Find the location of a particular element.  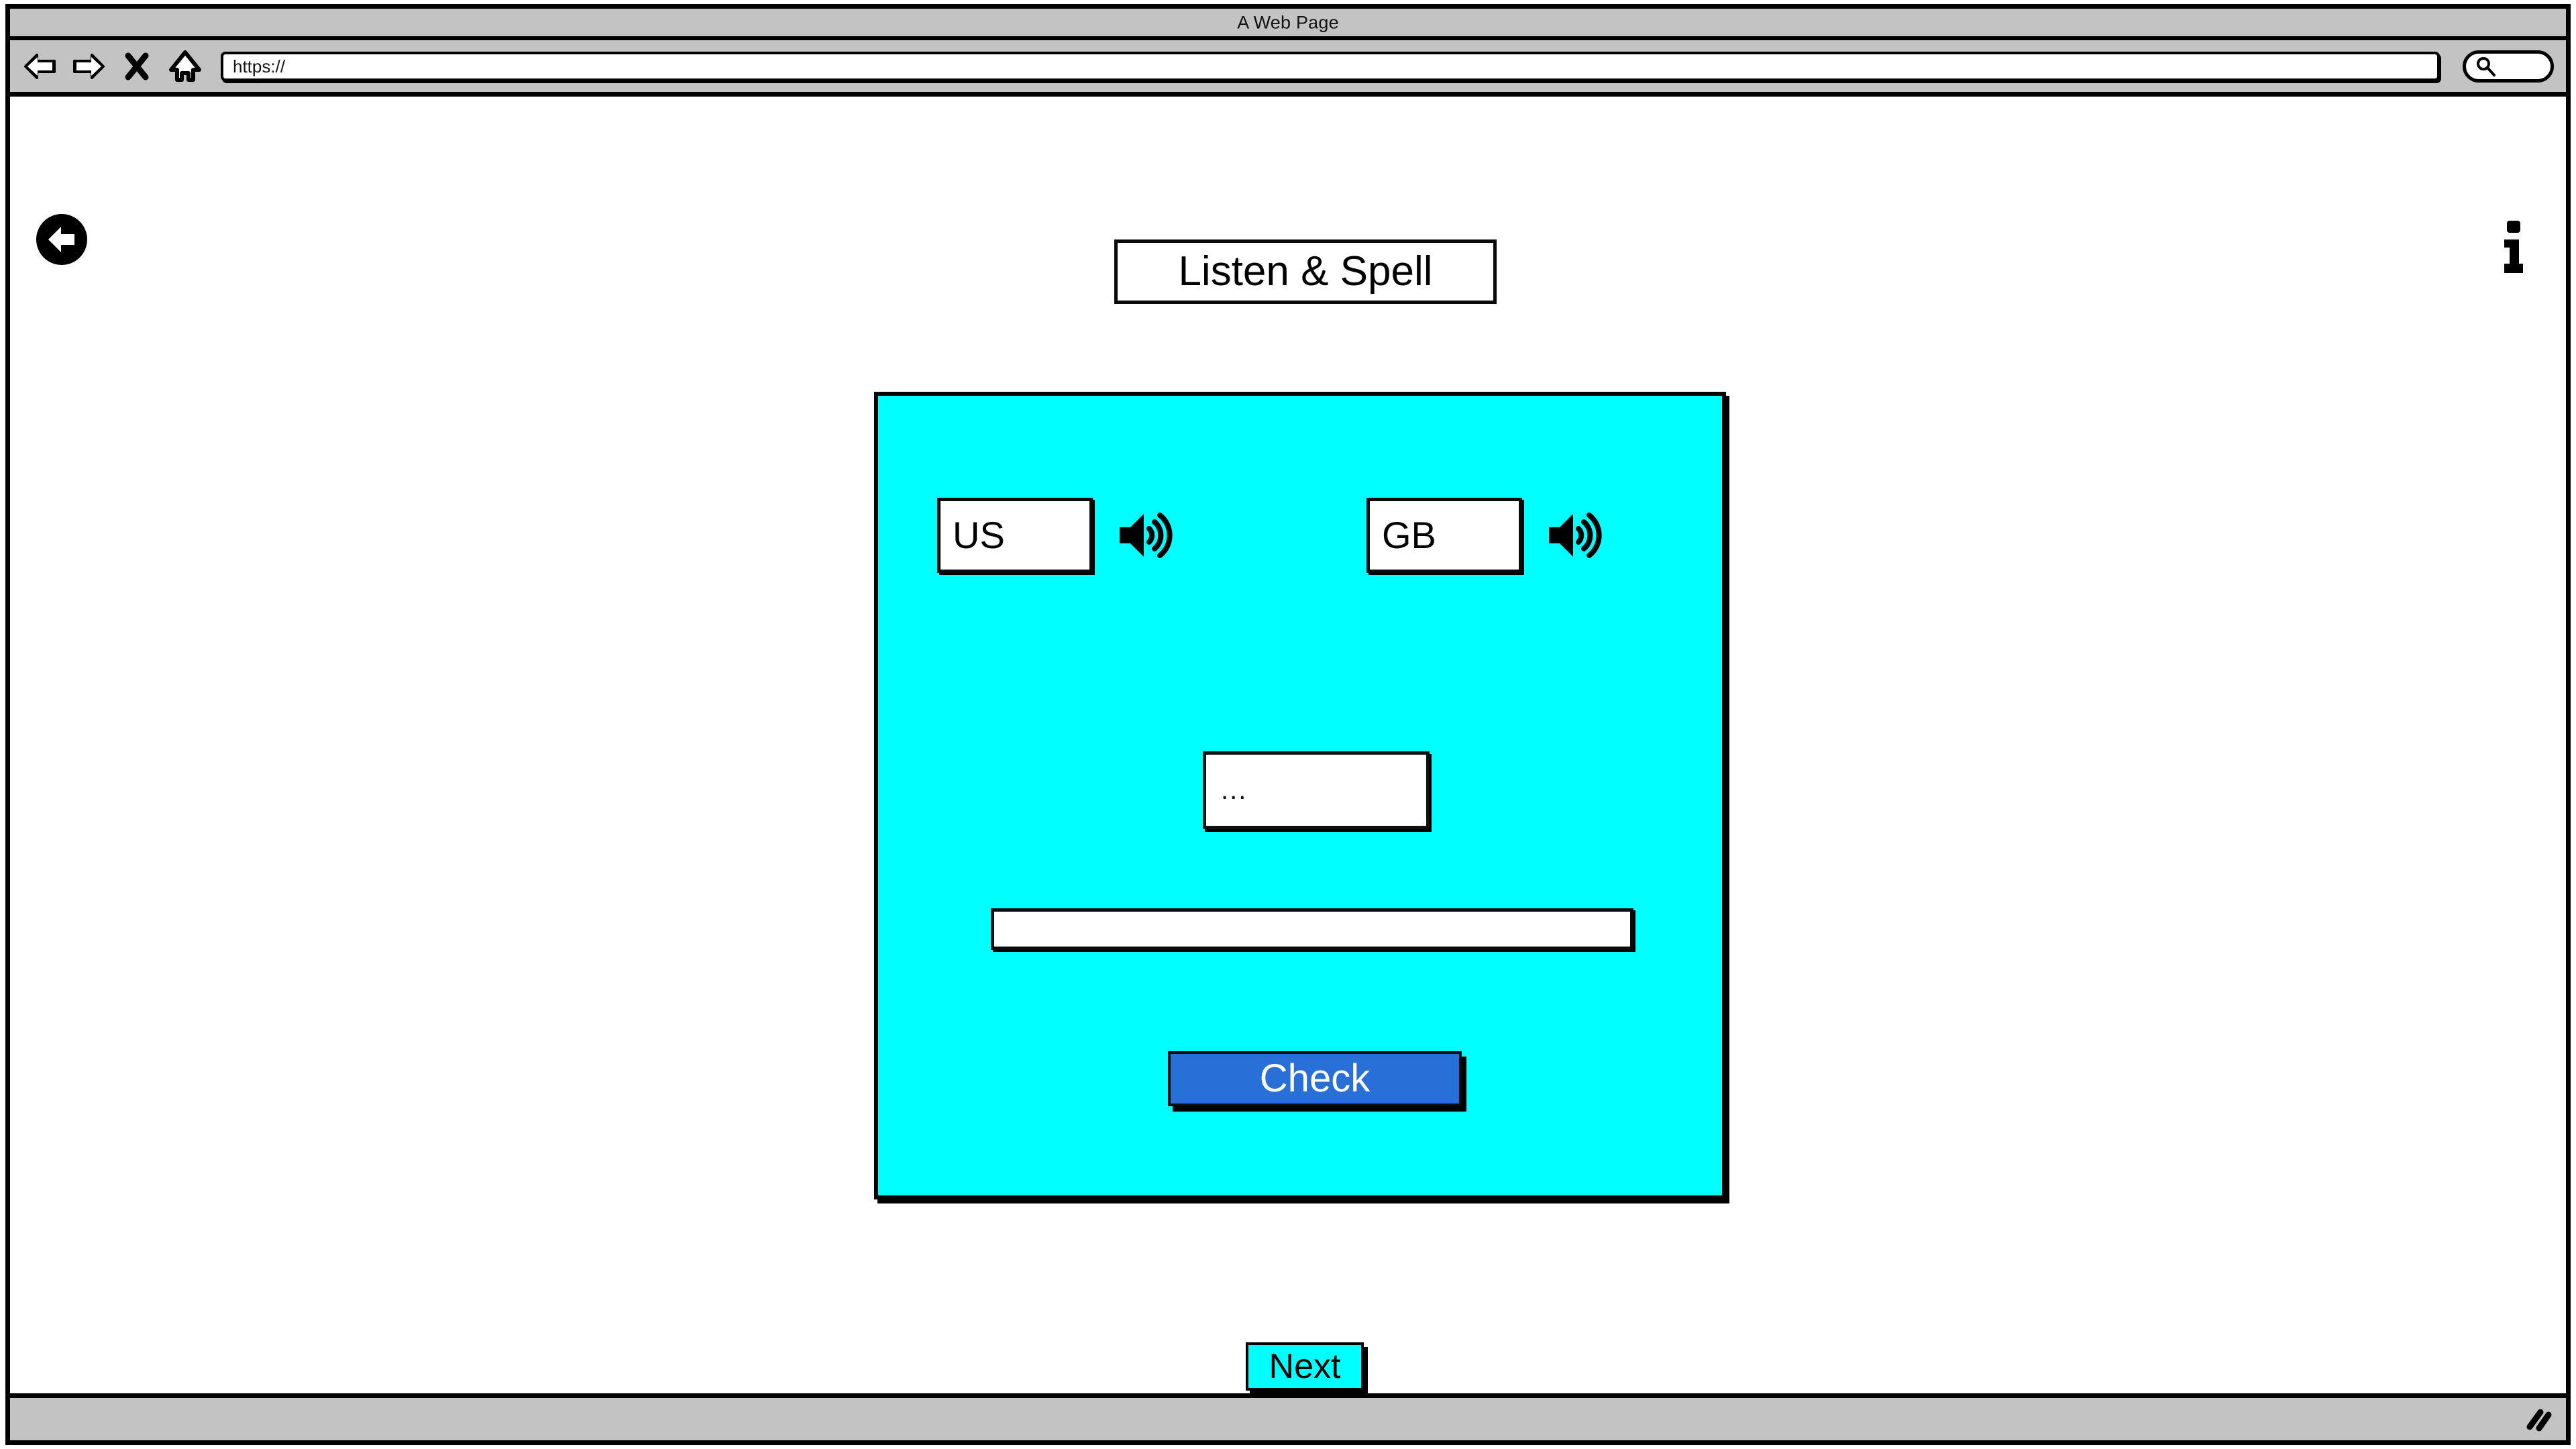

page-title-text: Listen & Spell is located at coordinates (1305, 271).